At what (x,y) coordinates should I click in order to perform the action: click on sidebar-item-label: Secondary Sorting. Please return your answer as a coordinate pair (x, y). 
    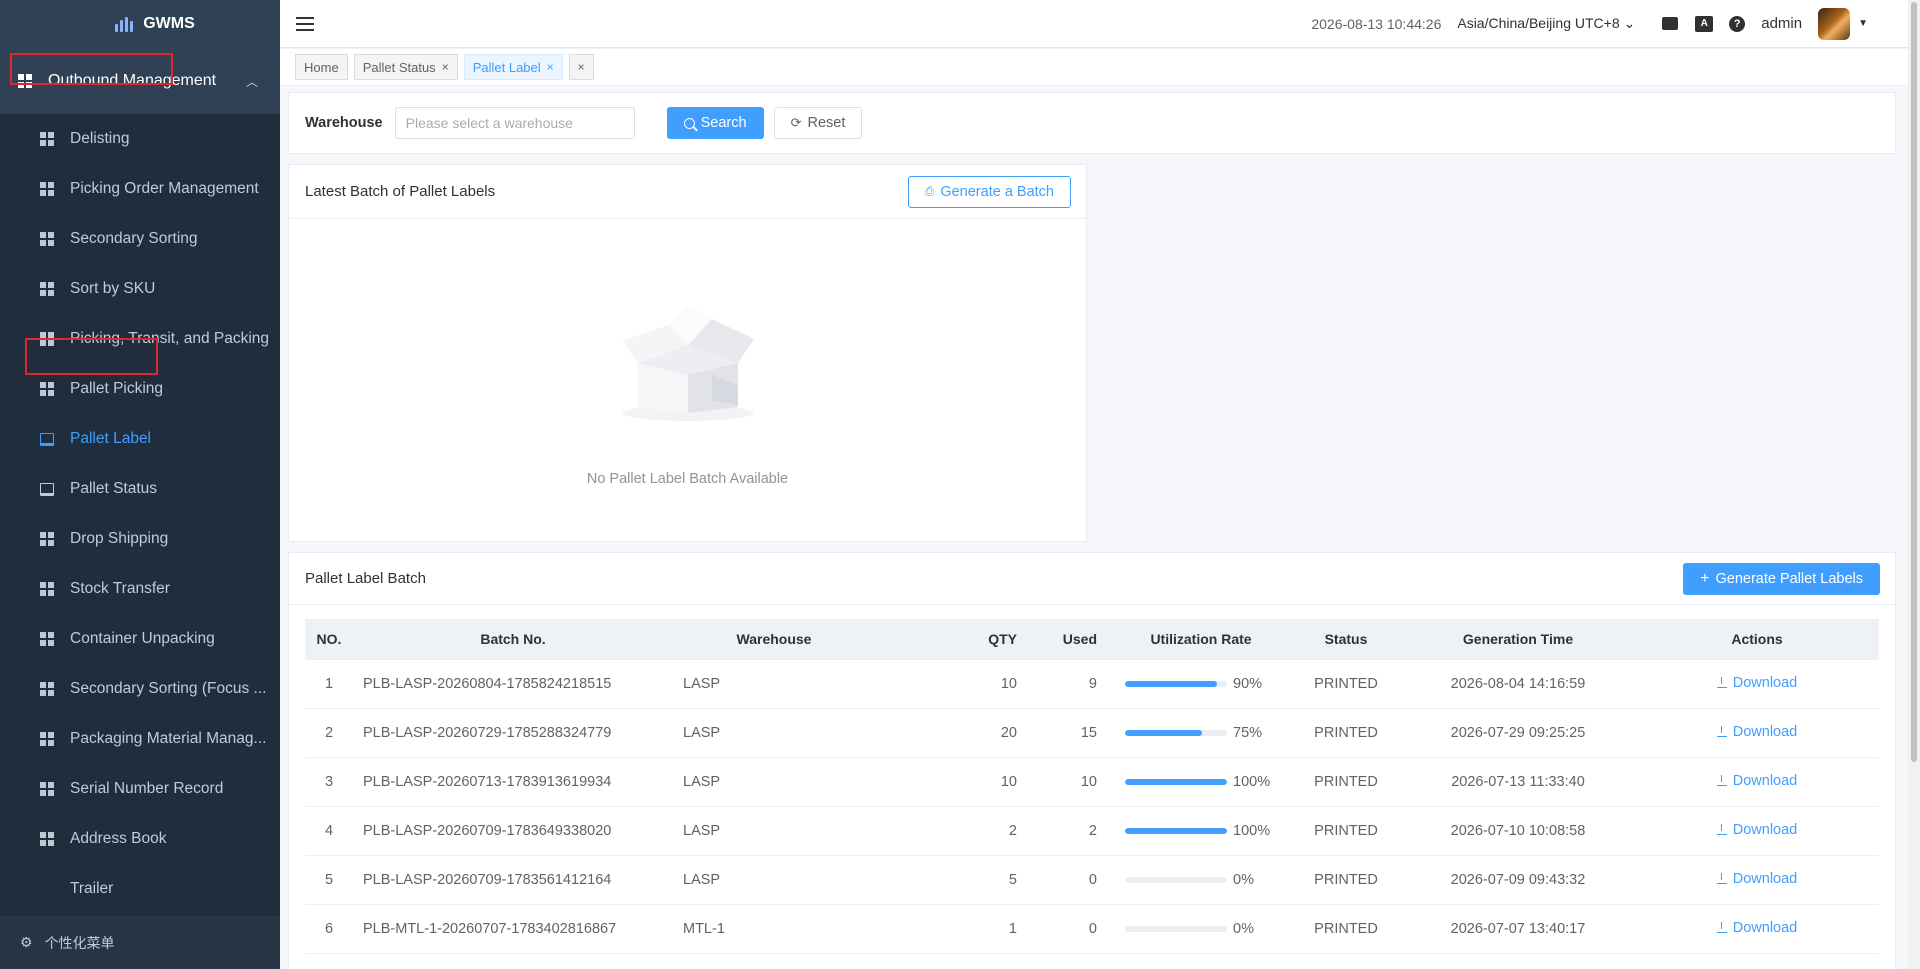
    Looking at the image, I should click on (134, 238).